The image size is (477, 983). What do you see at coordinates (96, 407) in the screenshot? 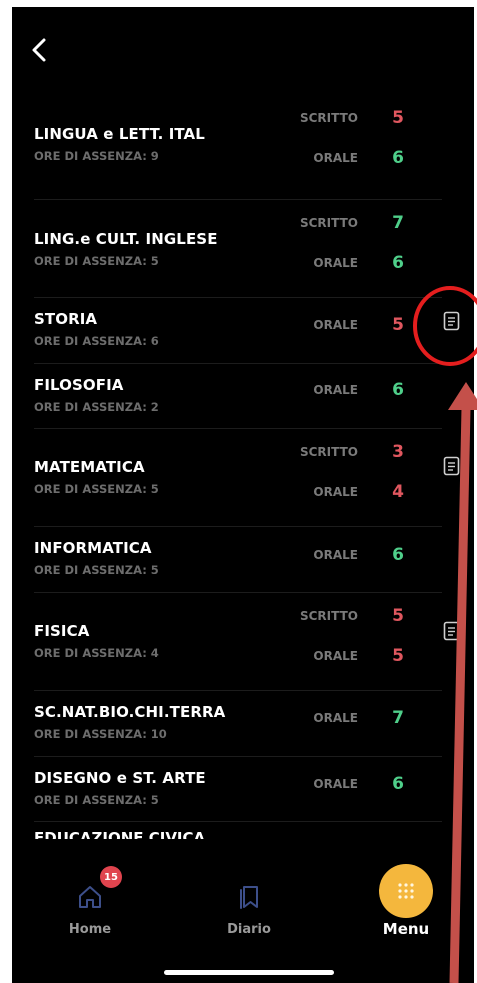
I see `absence-hours: ORE DI ASSENZA: 2` at bounding box center [96, 407].